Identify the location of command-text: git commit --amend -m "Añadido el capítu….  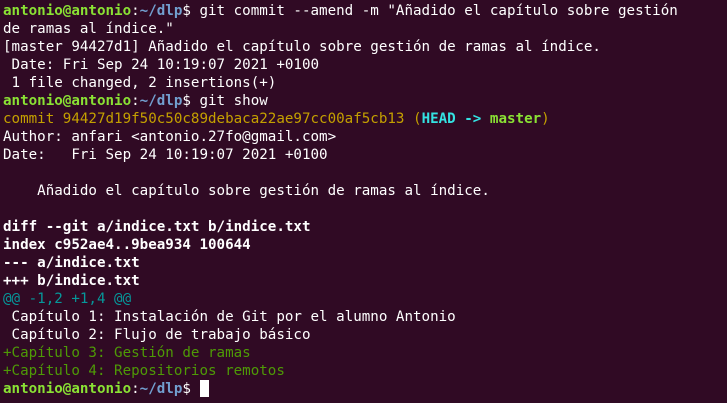
(434, 11).